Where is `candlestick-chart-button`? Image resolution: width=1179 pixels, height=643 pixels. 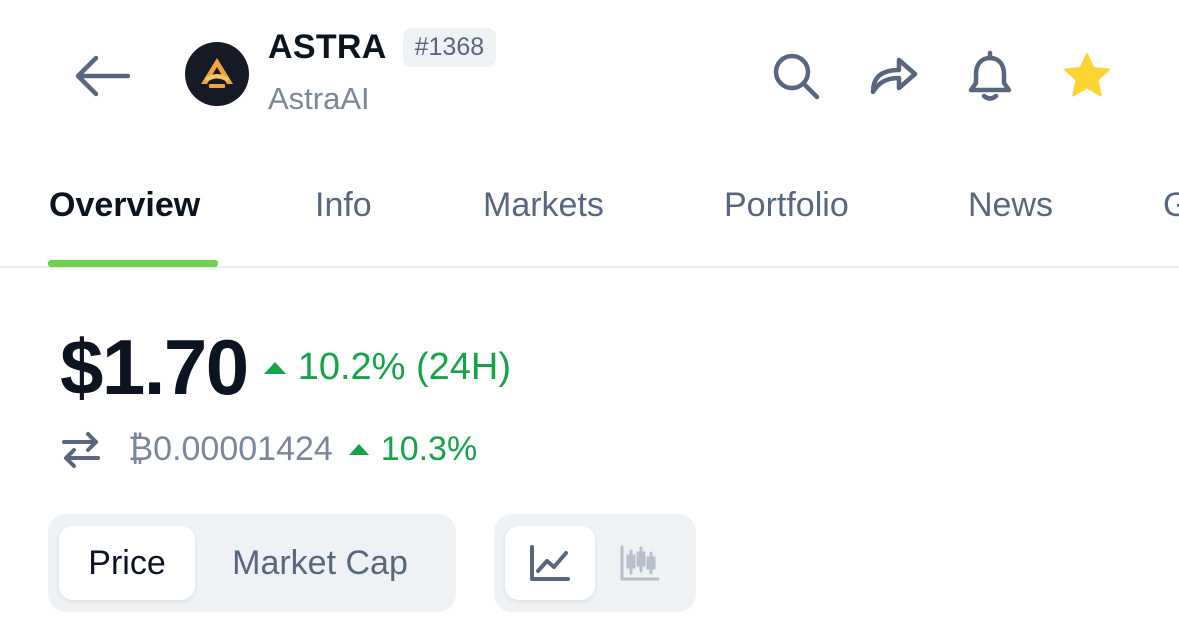
candlestick-chart-button is located at coordinates (640, 563).